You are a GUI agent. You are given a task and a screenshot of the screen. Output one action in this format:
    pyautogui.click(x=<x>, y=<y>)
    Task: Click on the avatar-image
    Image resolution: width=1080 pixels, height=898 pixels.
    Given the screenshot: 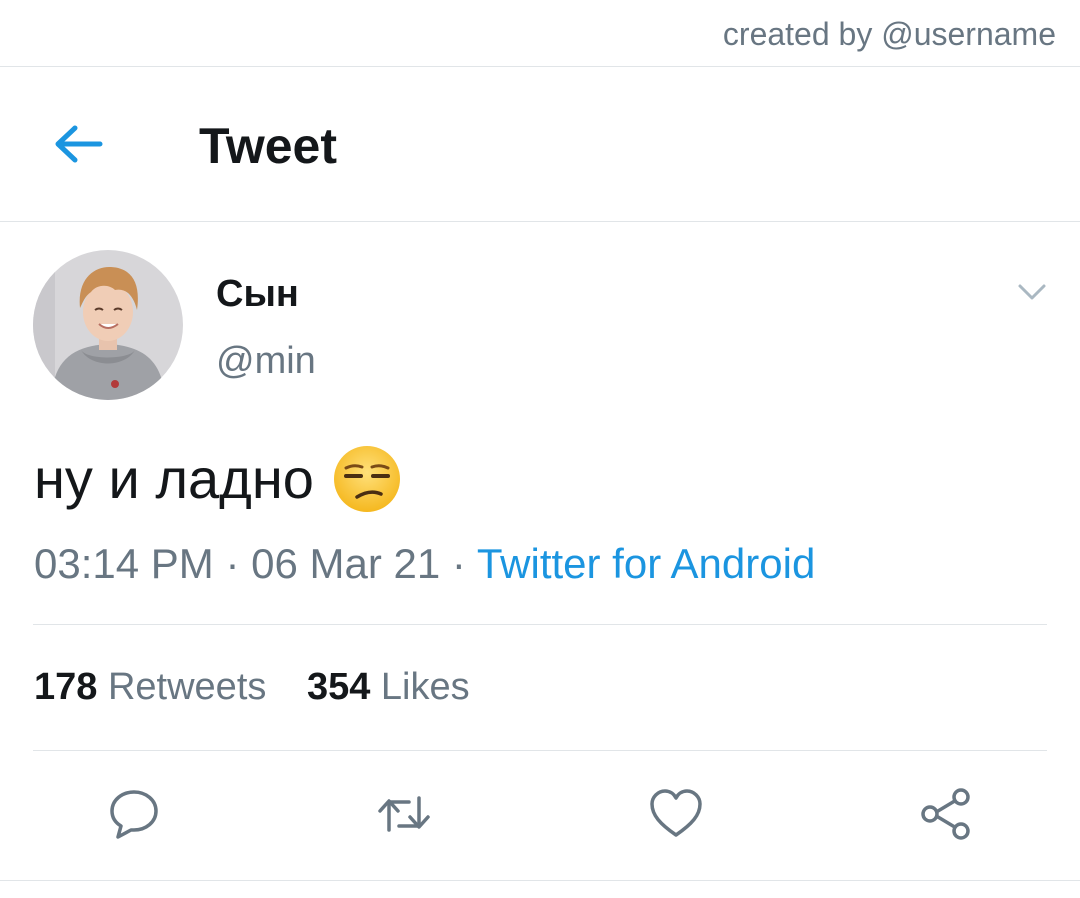 What is the action you would take?
    pyautogui.click(x=108, y=325)
    